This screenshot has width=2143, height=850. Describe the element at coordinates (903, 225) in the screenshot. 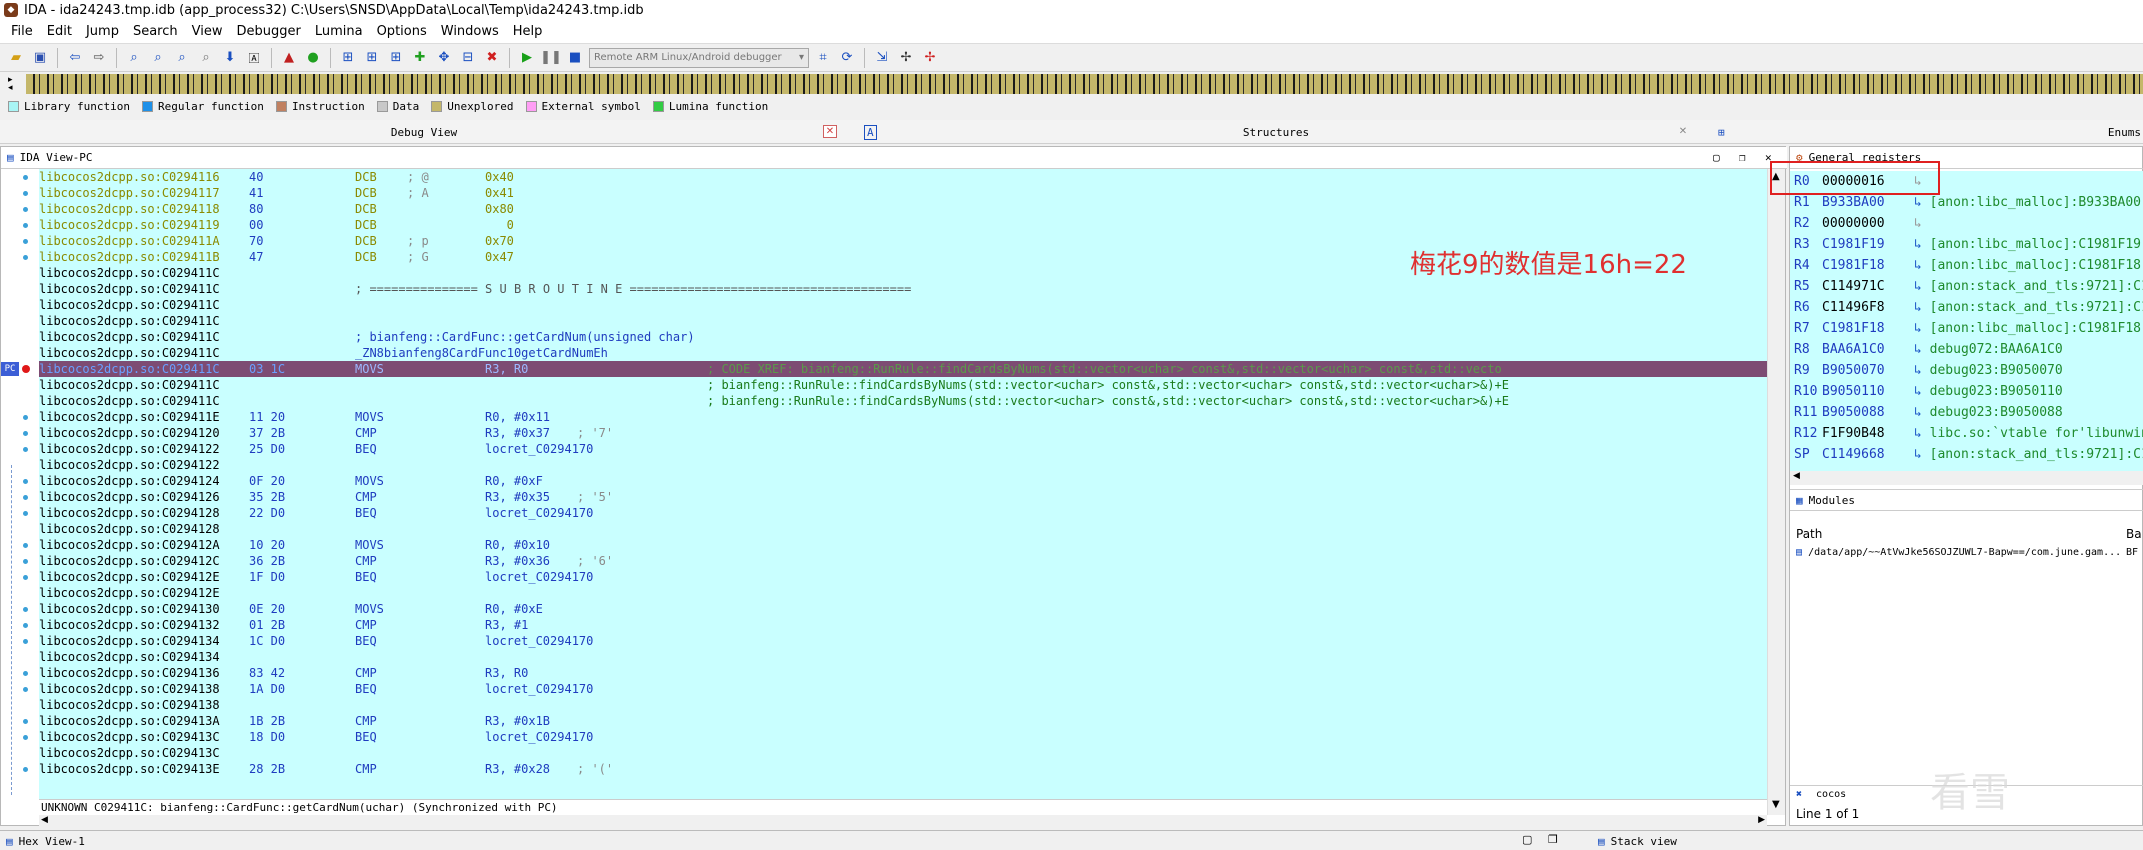

I see `disasm-line: libcocos2dcpp.so:C0294119 00 DCB 0` at that location.